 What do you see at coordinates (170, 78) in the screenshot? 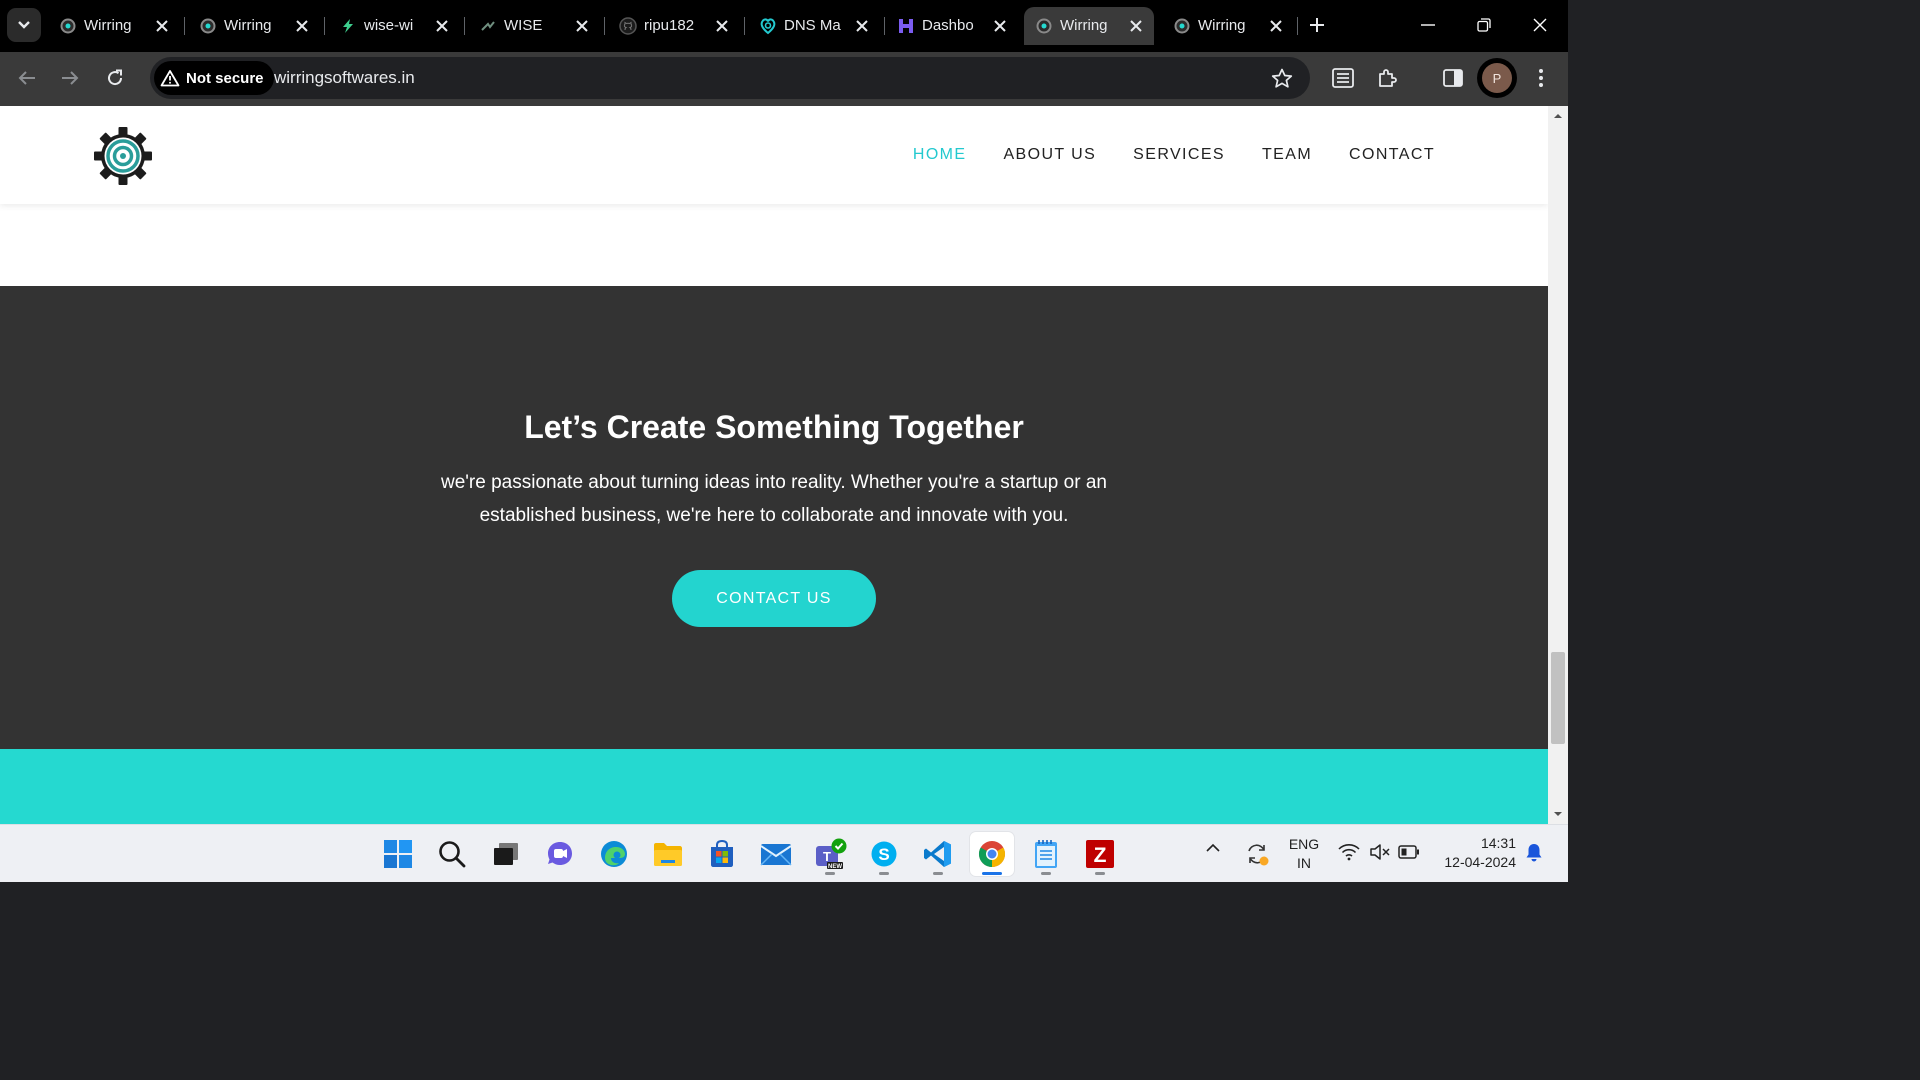
I see `warning-icon` at bounding box center [170, 78].